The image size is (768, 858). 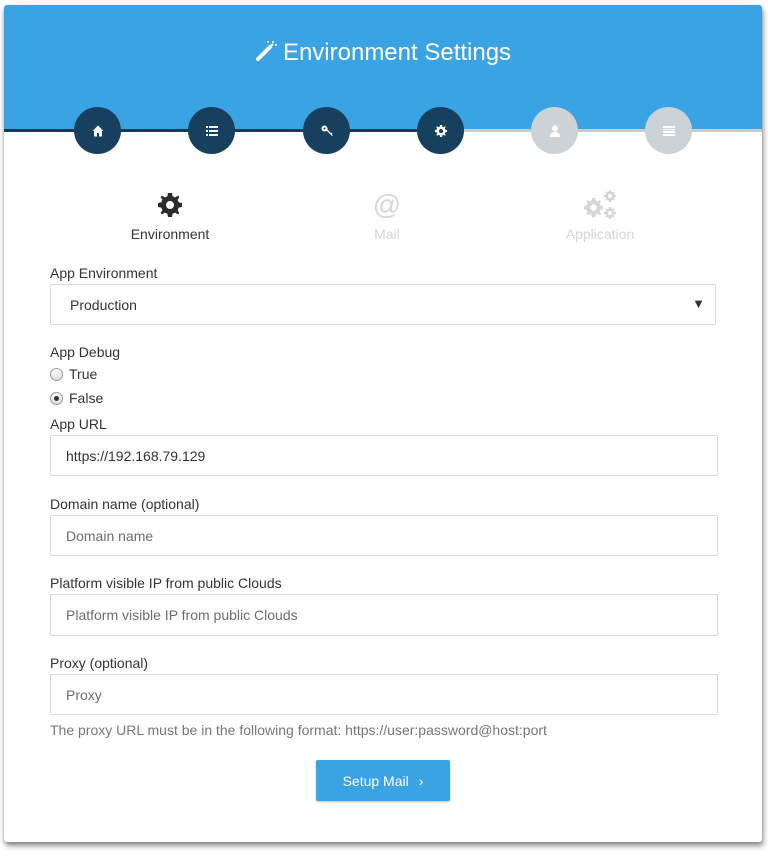 What do you see at coordinates (384, 694) in the screenshot?
I see `proxy-input` at bounding box center [384, 694].